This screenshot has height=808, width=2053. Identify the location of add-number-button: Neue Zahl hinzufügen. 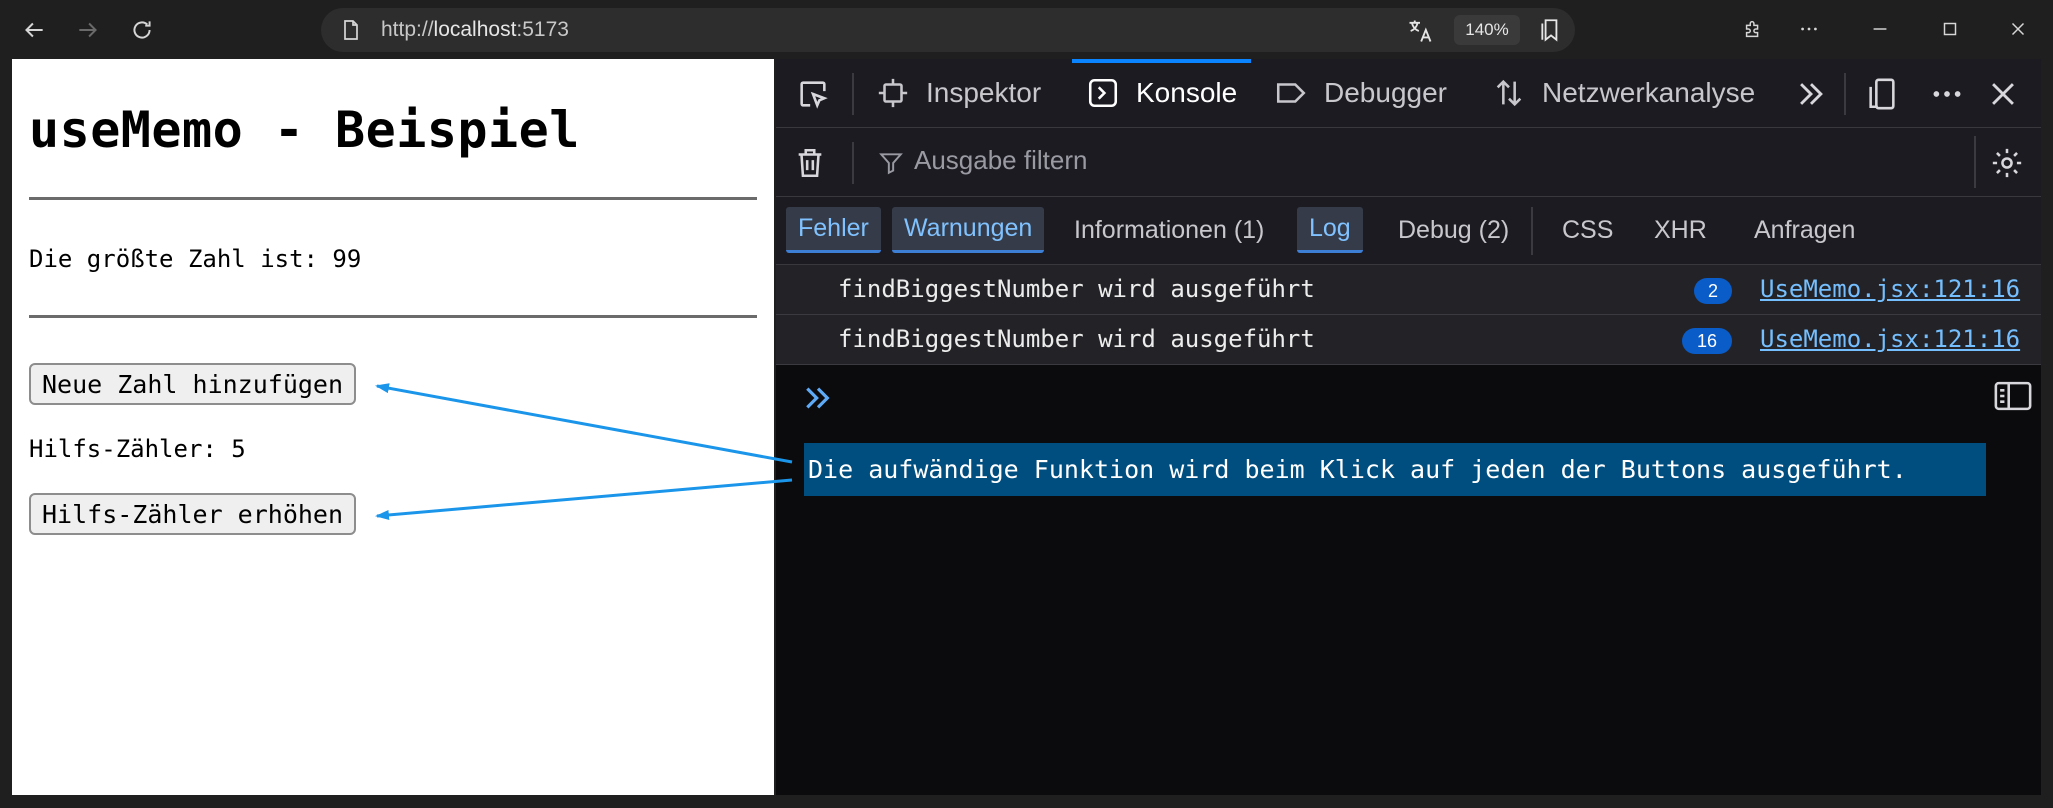
(193, 384).